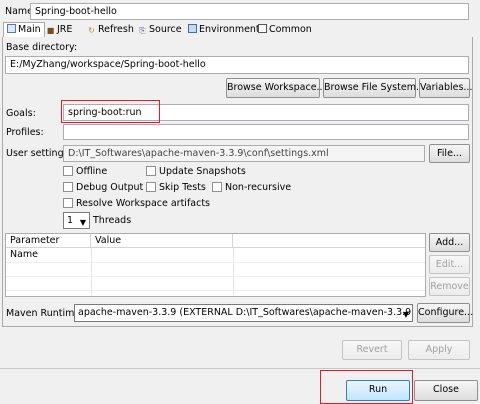  What do you see at coordinates (116, 29) in the screenshot?
I see `tab-refresh-label: Refresh` at bounding box center [116, 29].